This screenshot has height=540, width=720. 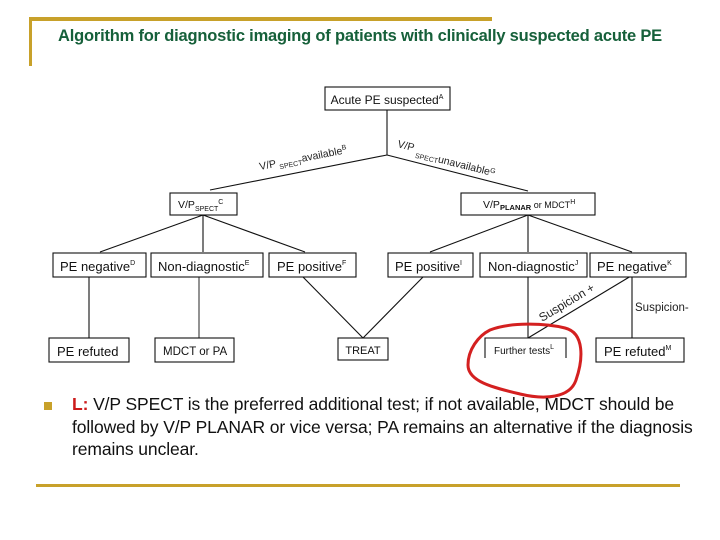 I want to click on node-treat: TREAT, so click(x=363, y=349).